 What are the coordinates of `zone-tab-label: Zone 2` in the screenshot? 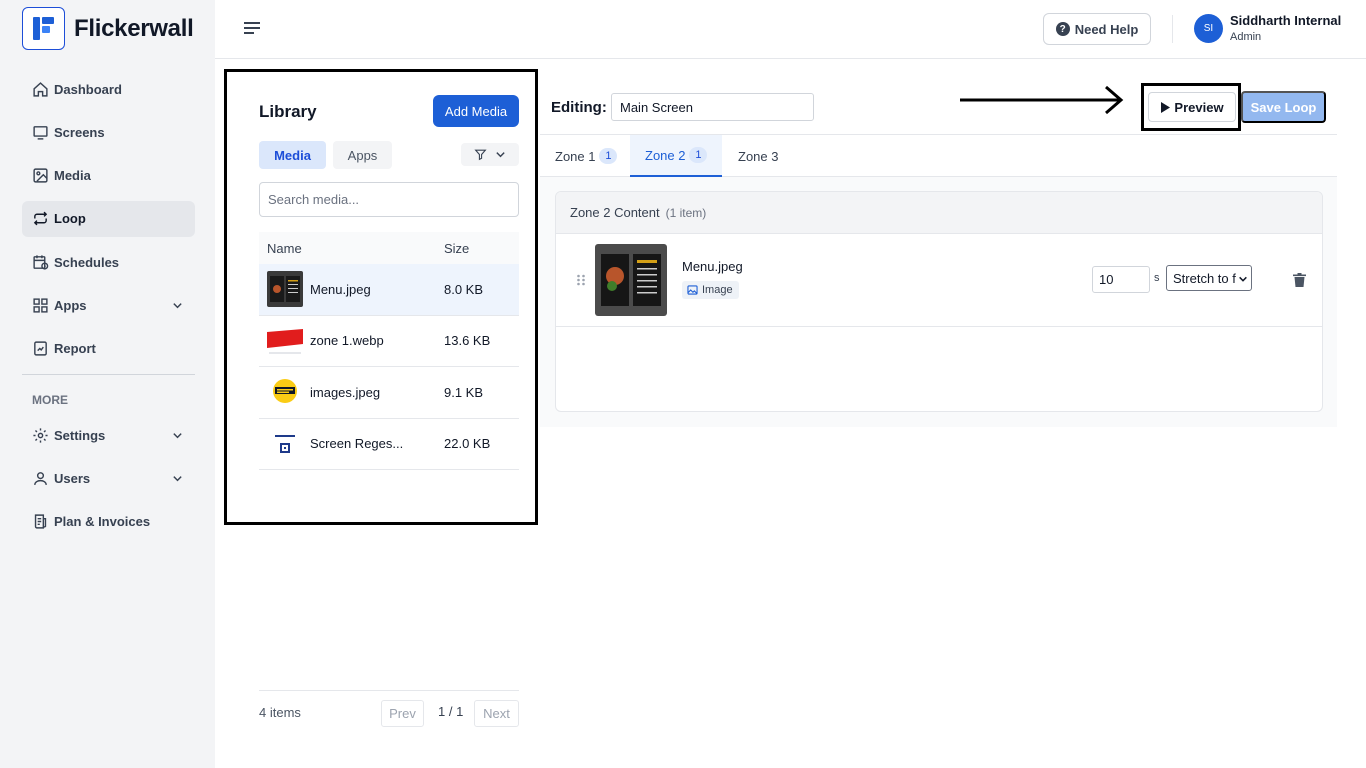 It's located at (665, 155).